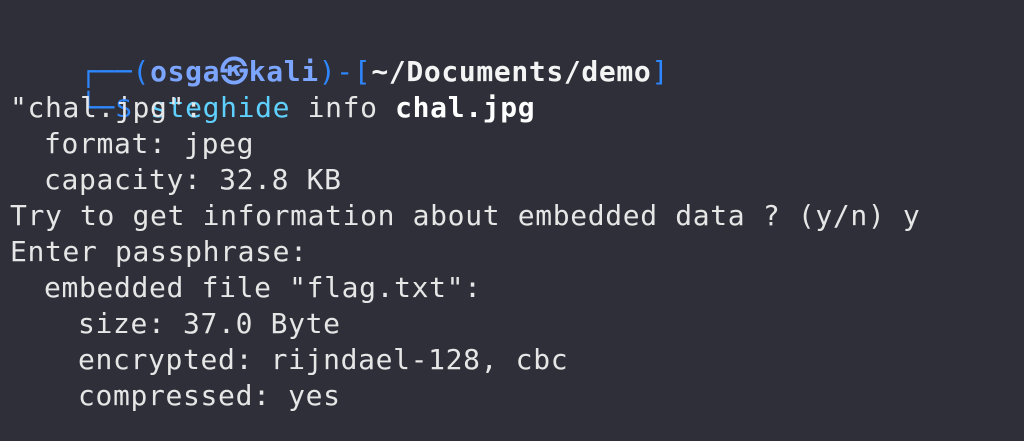  Describe the element at coordinates (345, 71) in the screenshot. I see `prompt-mid: )-[` at that location.